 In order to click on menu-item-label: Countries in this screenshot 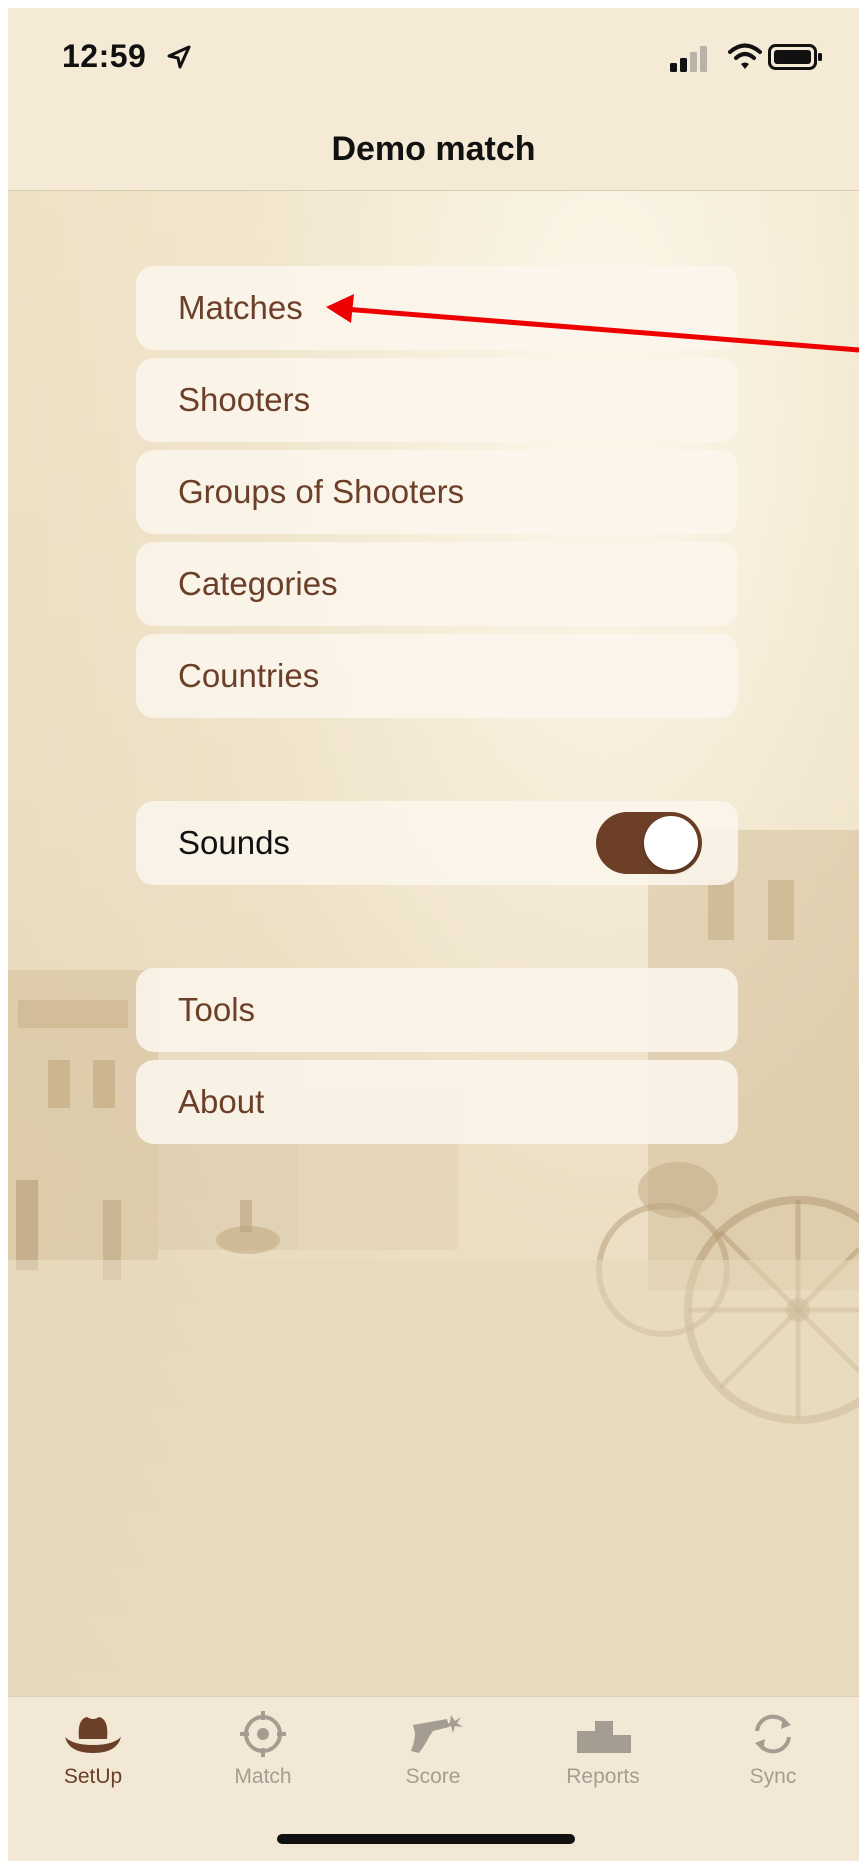, I will do `click(249, 675)`.